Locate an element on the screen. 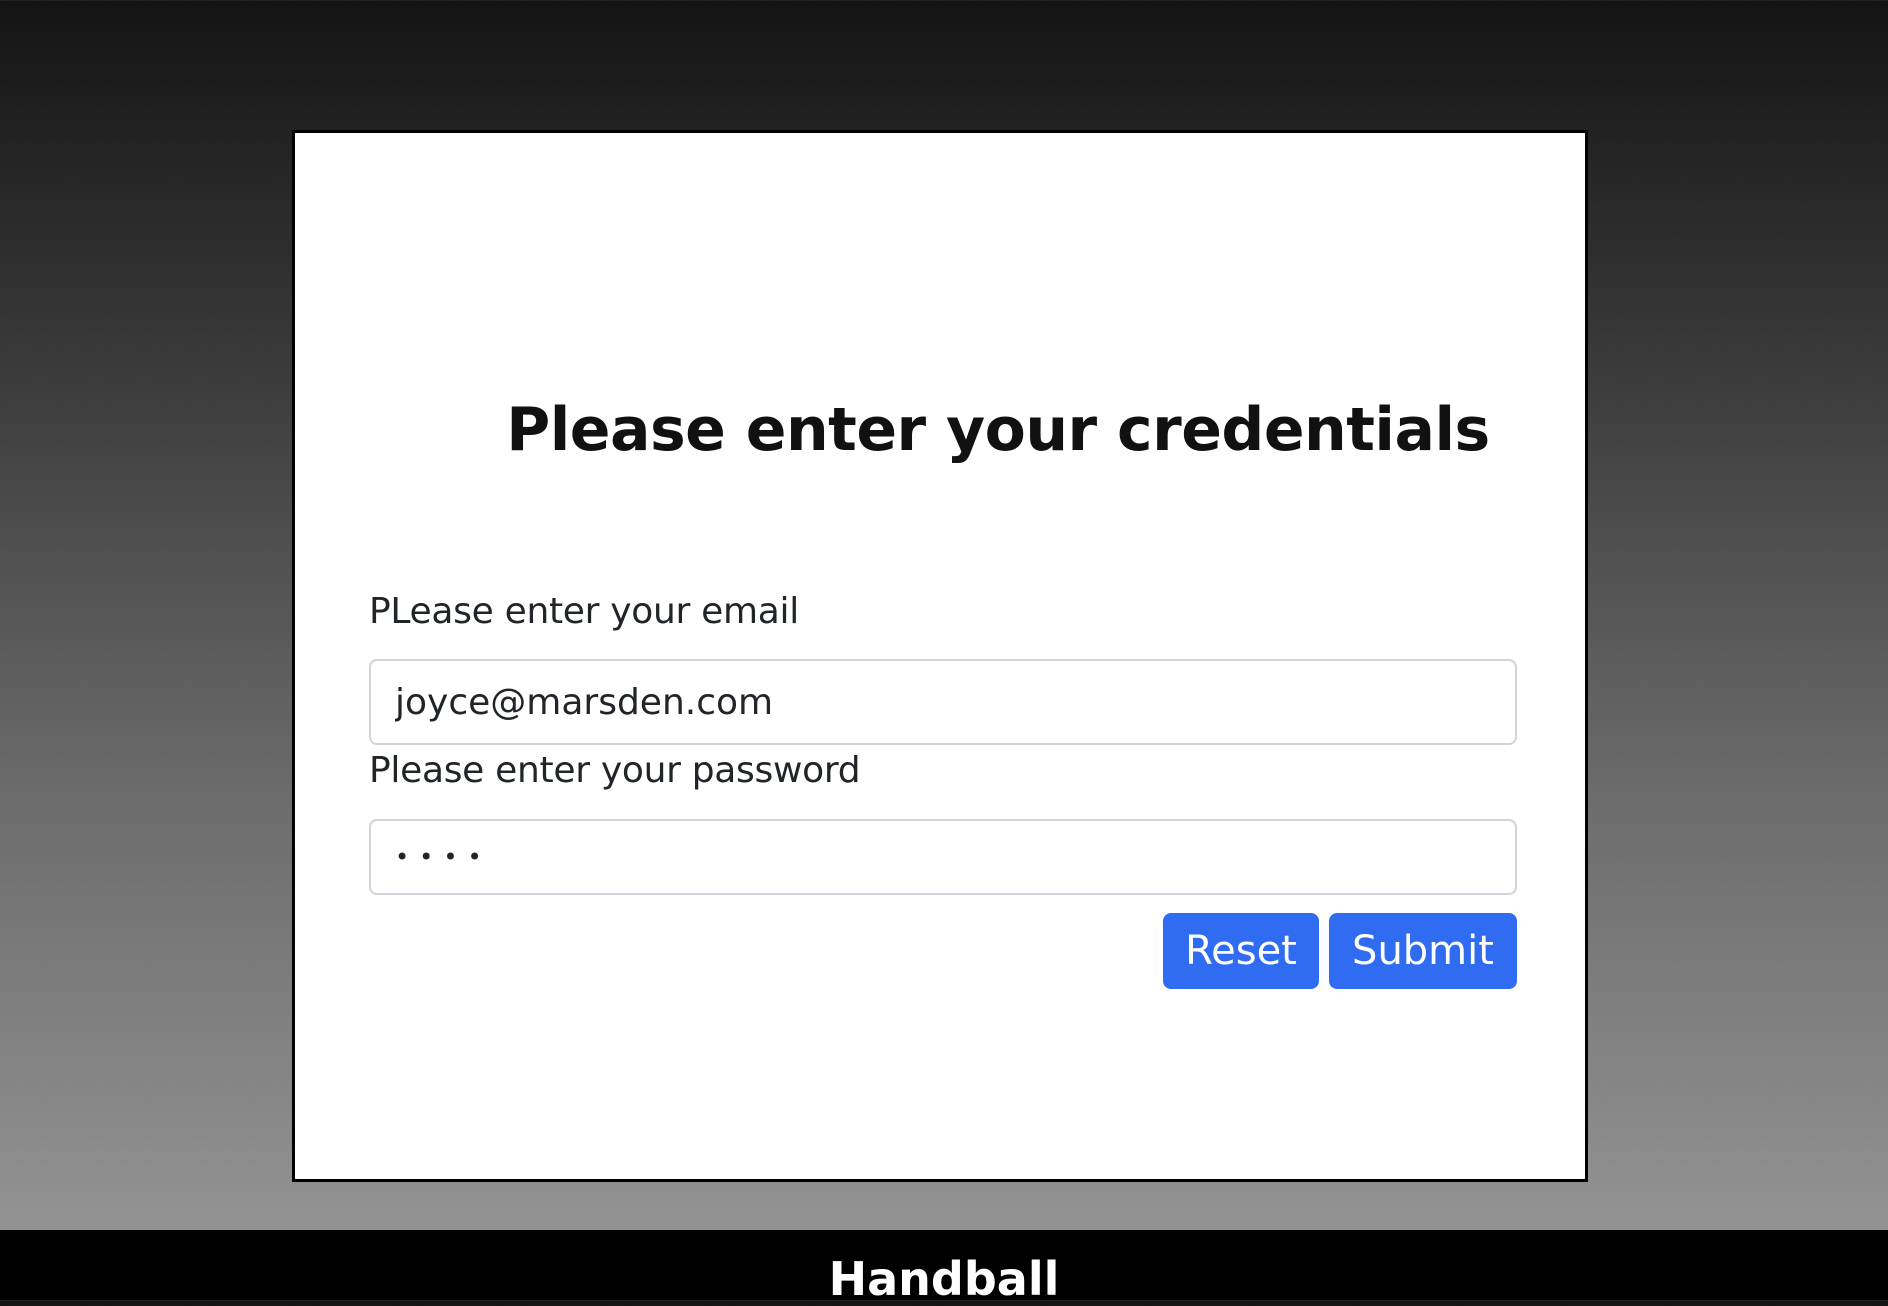 Image resolution: width=1888 pixels, height=1306 pixels. password-input is located at coordinates (943, 857).